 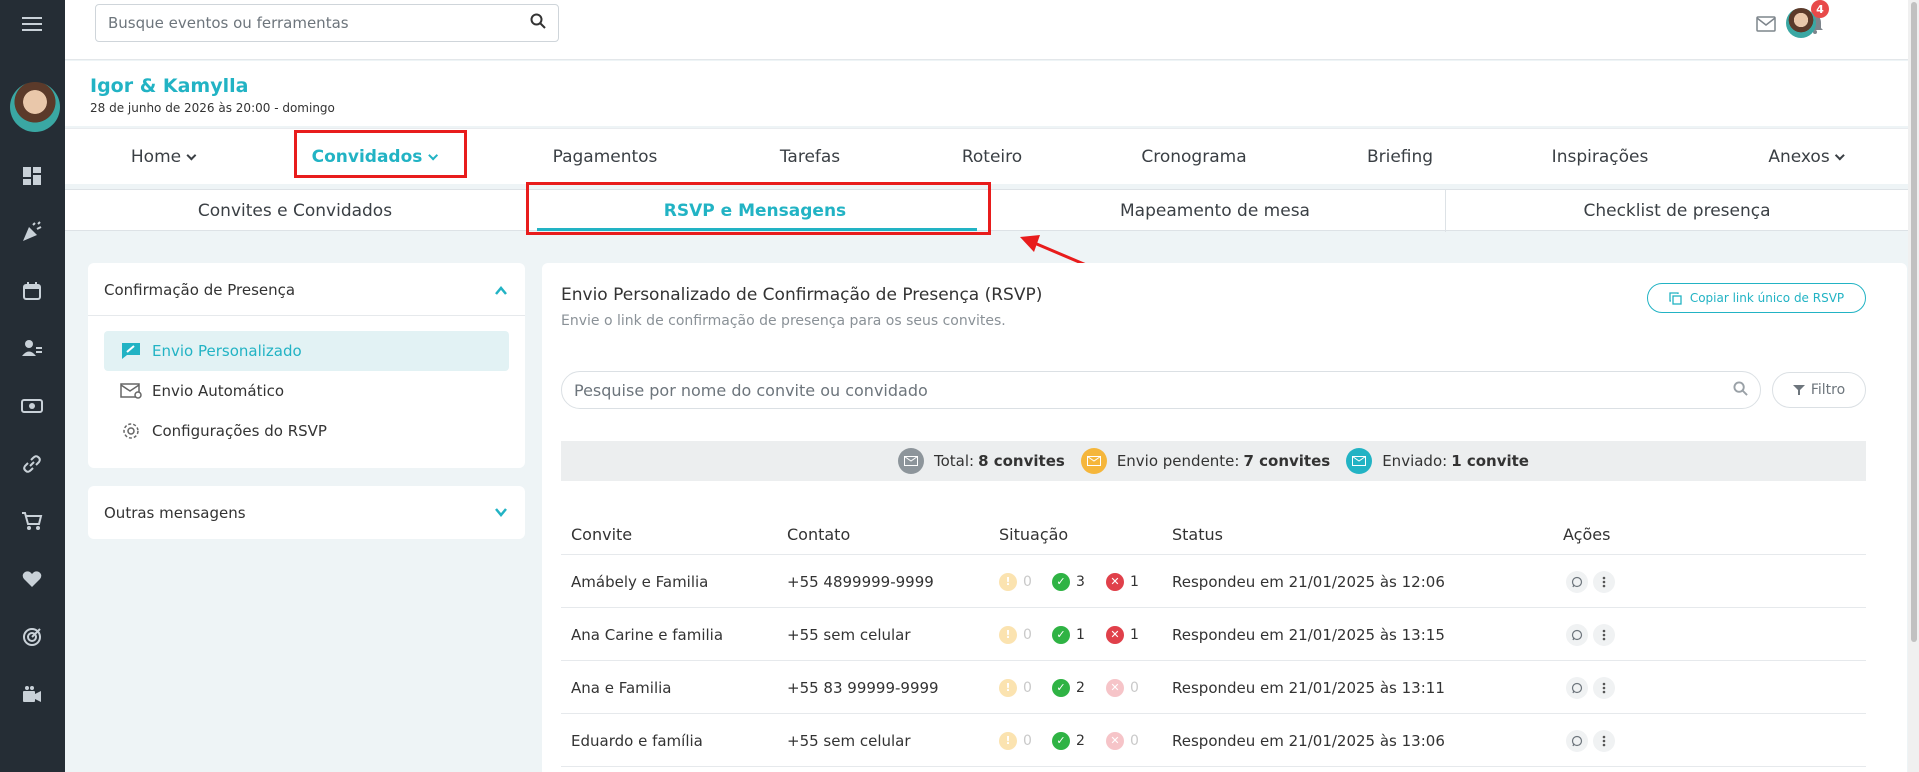 What do you see at coordinates (647, 634) in the screenshot?
I see `invite-name: Ana Carine e familia` at bounding box center [647, 634].